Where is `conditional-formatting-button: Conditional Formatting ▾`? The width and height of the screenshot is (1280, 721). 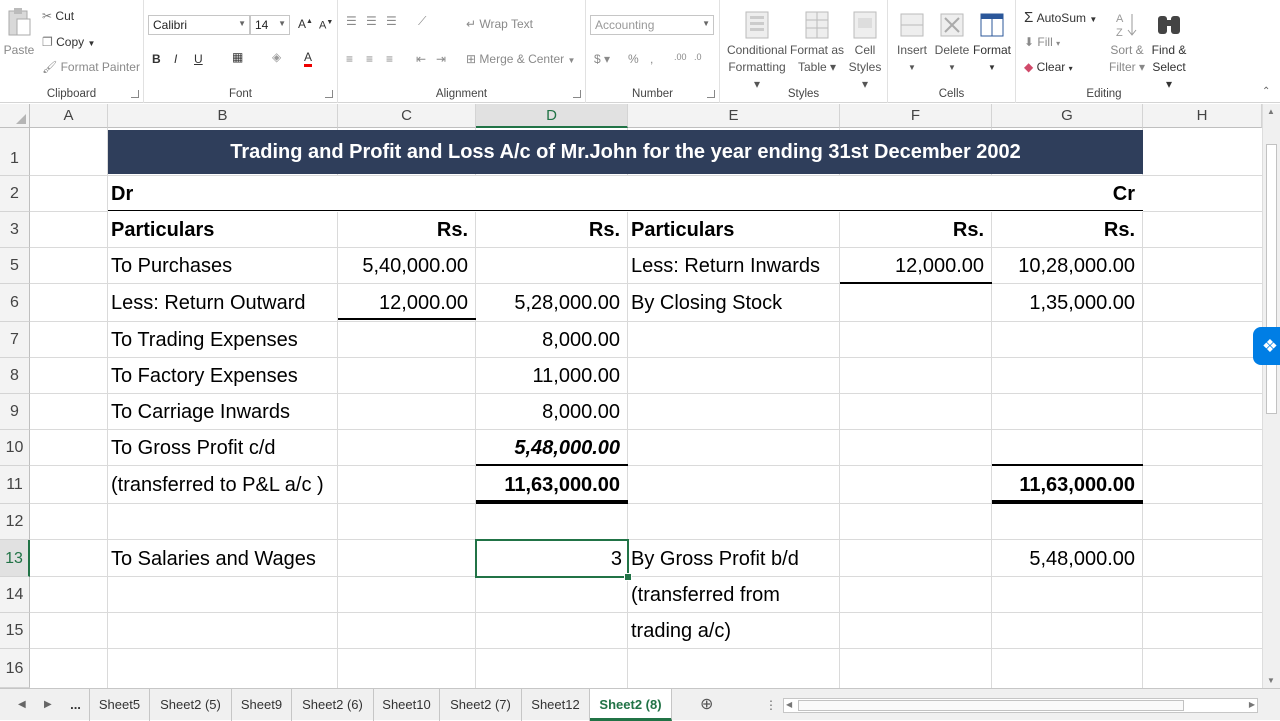
conditional-formatting-button: Conditional Formatting ▾ is located at coordinates (757, 50).